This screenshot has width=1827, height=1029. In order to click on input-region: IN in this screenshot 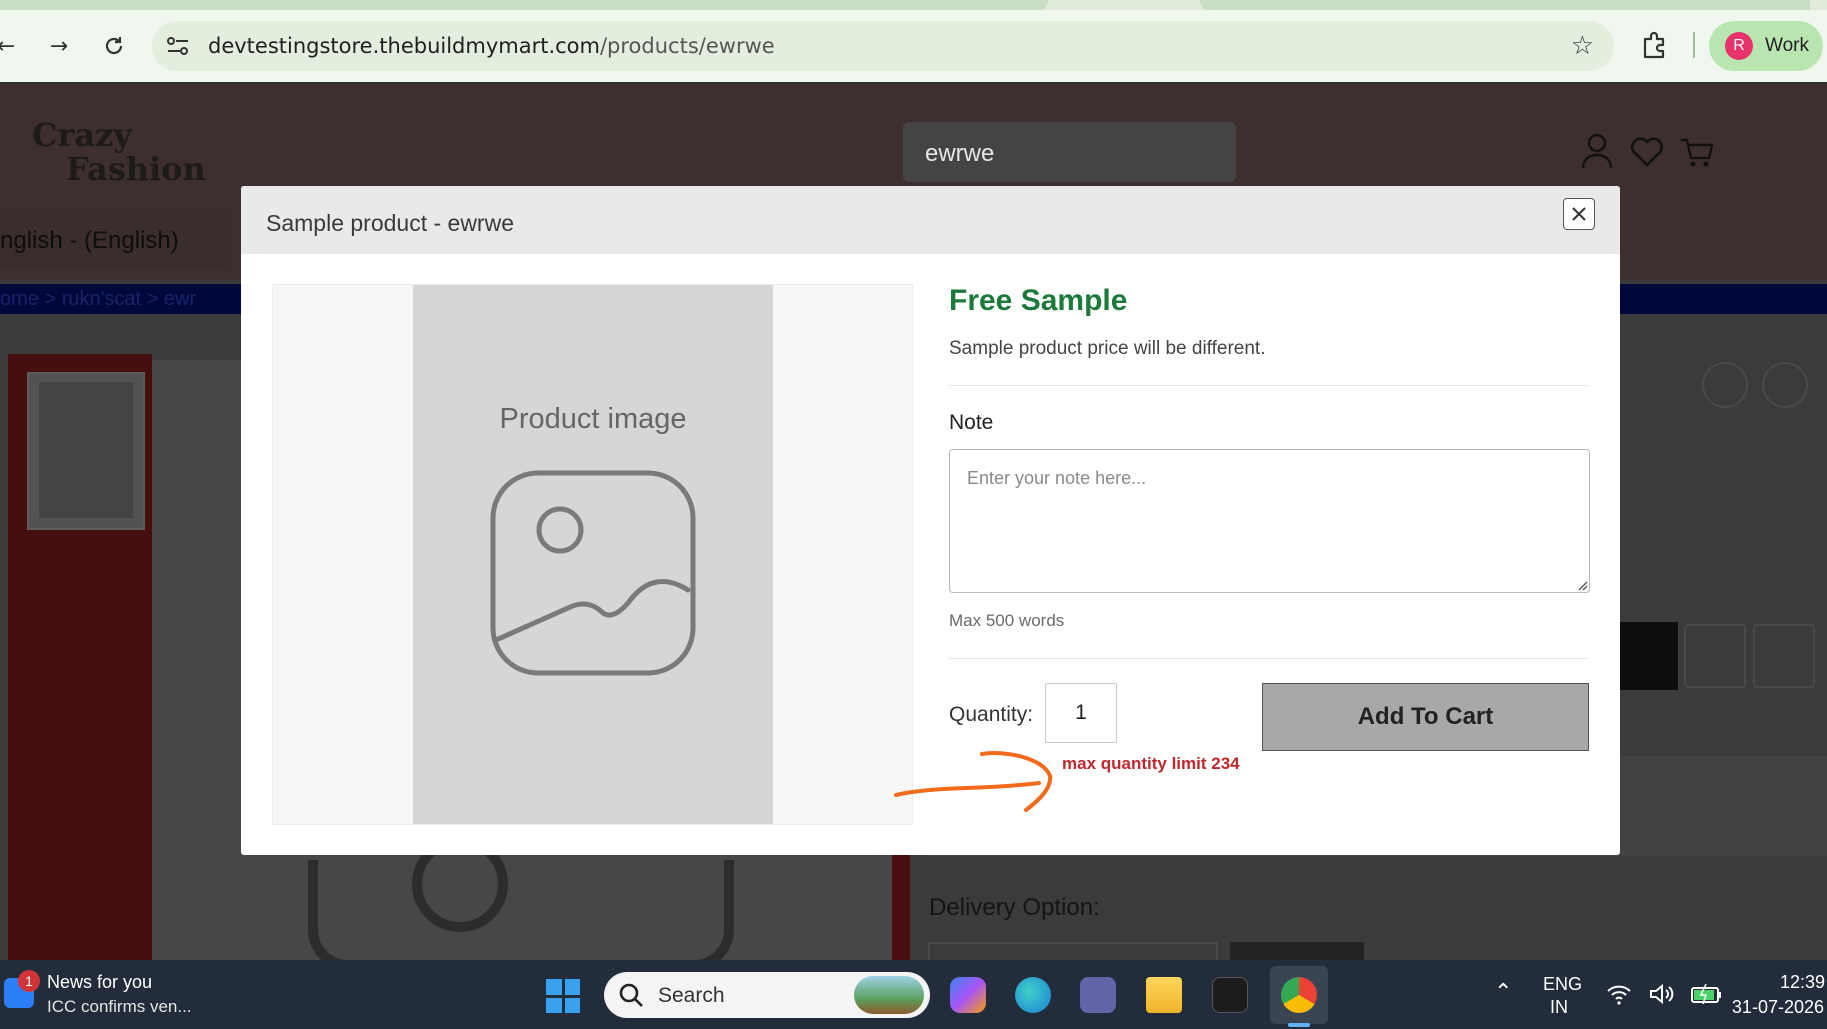, I will do `click(1559, 1007)`.